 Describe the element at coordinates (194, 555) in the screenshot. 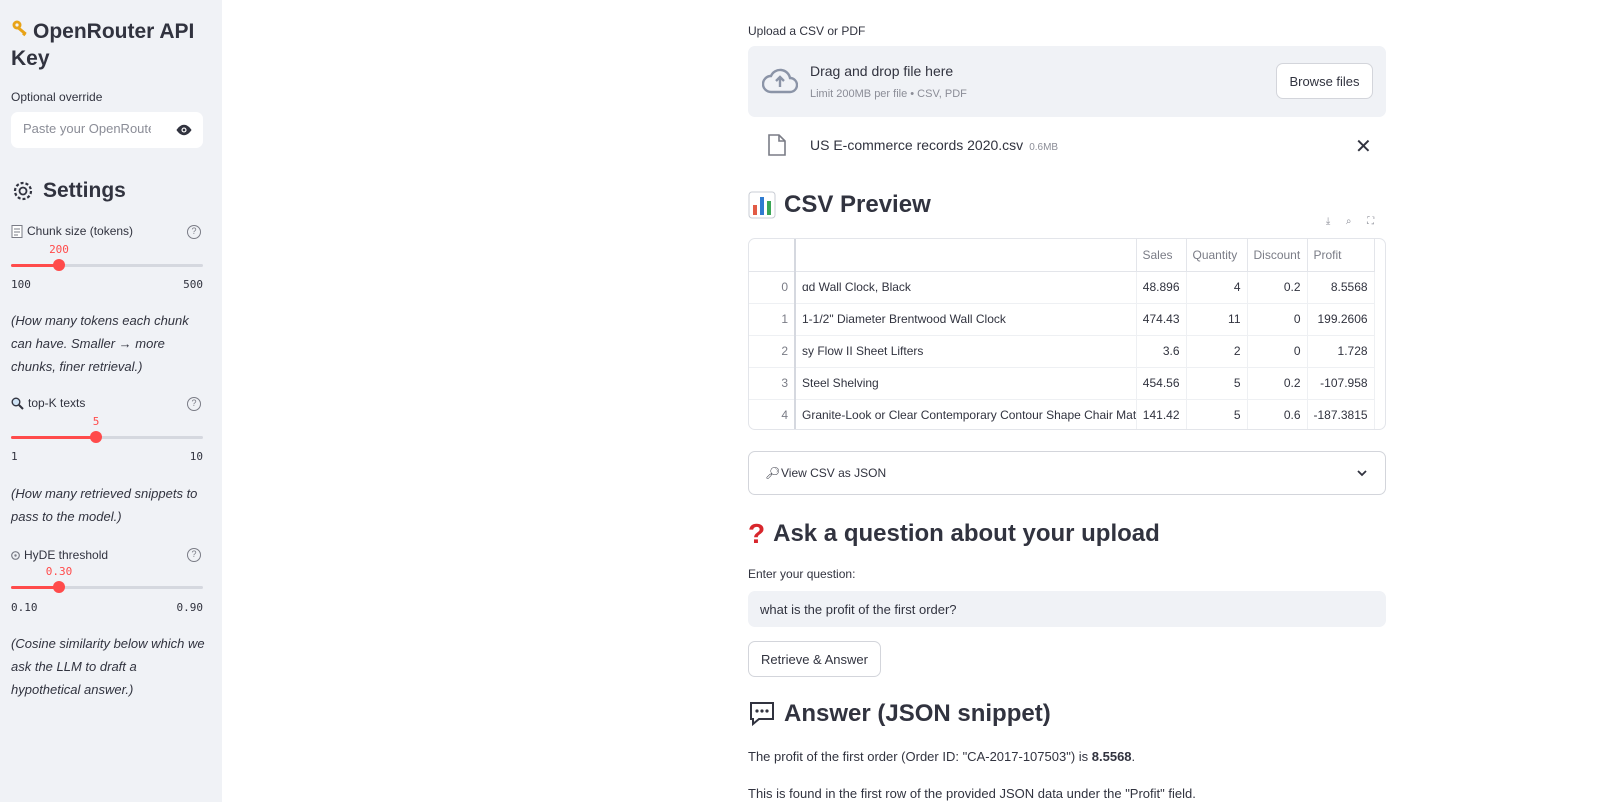

I see `hyde-help-icon: ?` at that location.